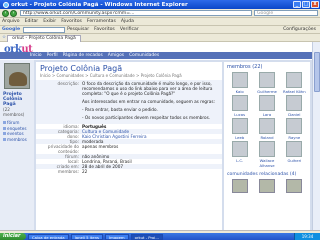 Image resolution: width=320 pixels, height=240 pixels. I want to click on member-card: Daniel, so click(294, 106).